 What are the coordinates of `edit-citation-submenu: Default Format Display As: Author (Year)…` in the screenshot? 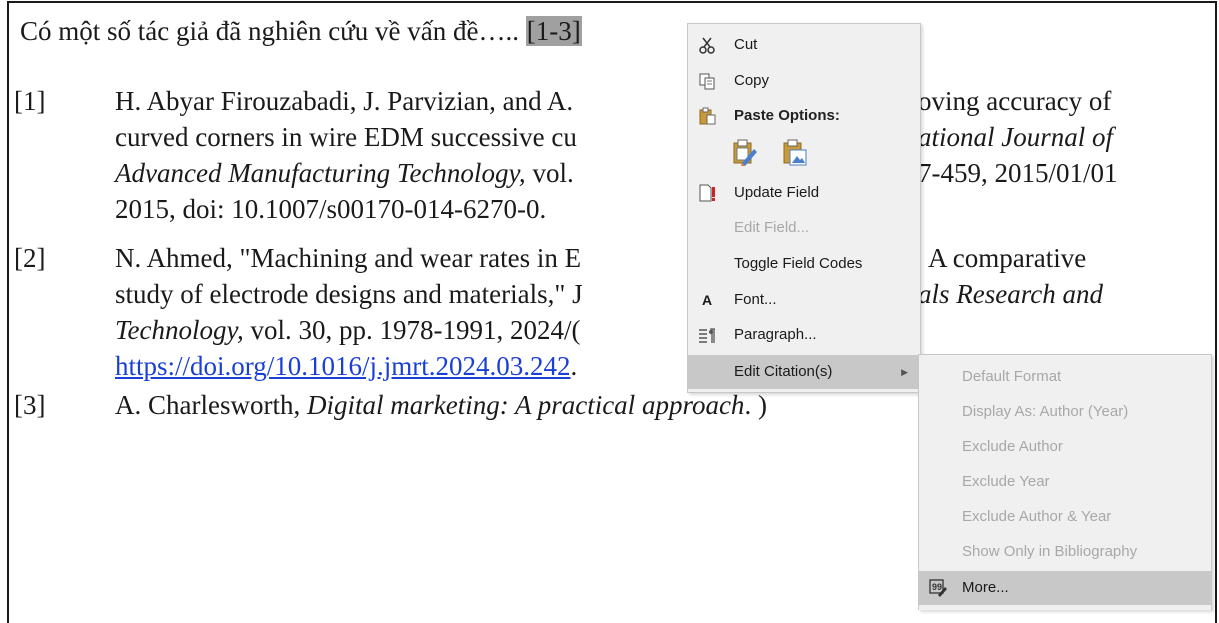 It's located at (1065, 482).